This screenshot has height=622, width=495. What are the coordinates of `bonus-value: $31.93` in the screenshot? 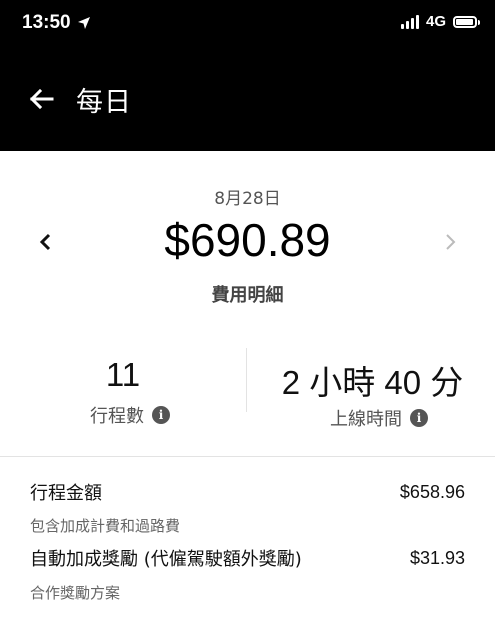 It's located at (437, 558).